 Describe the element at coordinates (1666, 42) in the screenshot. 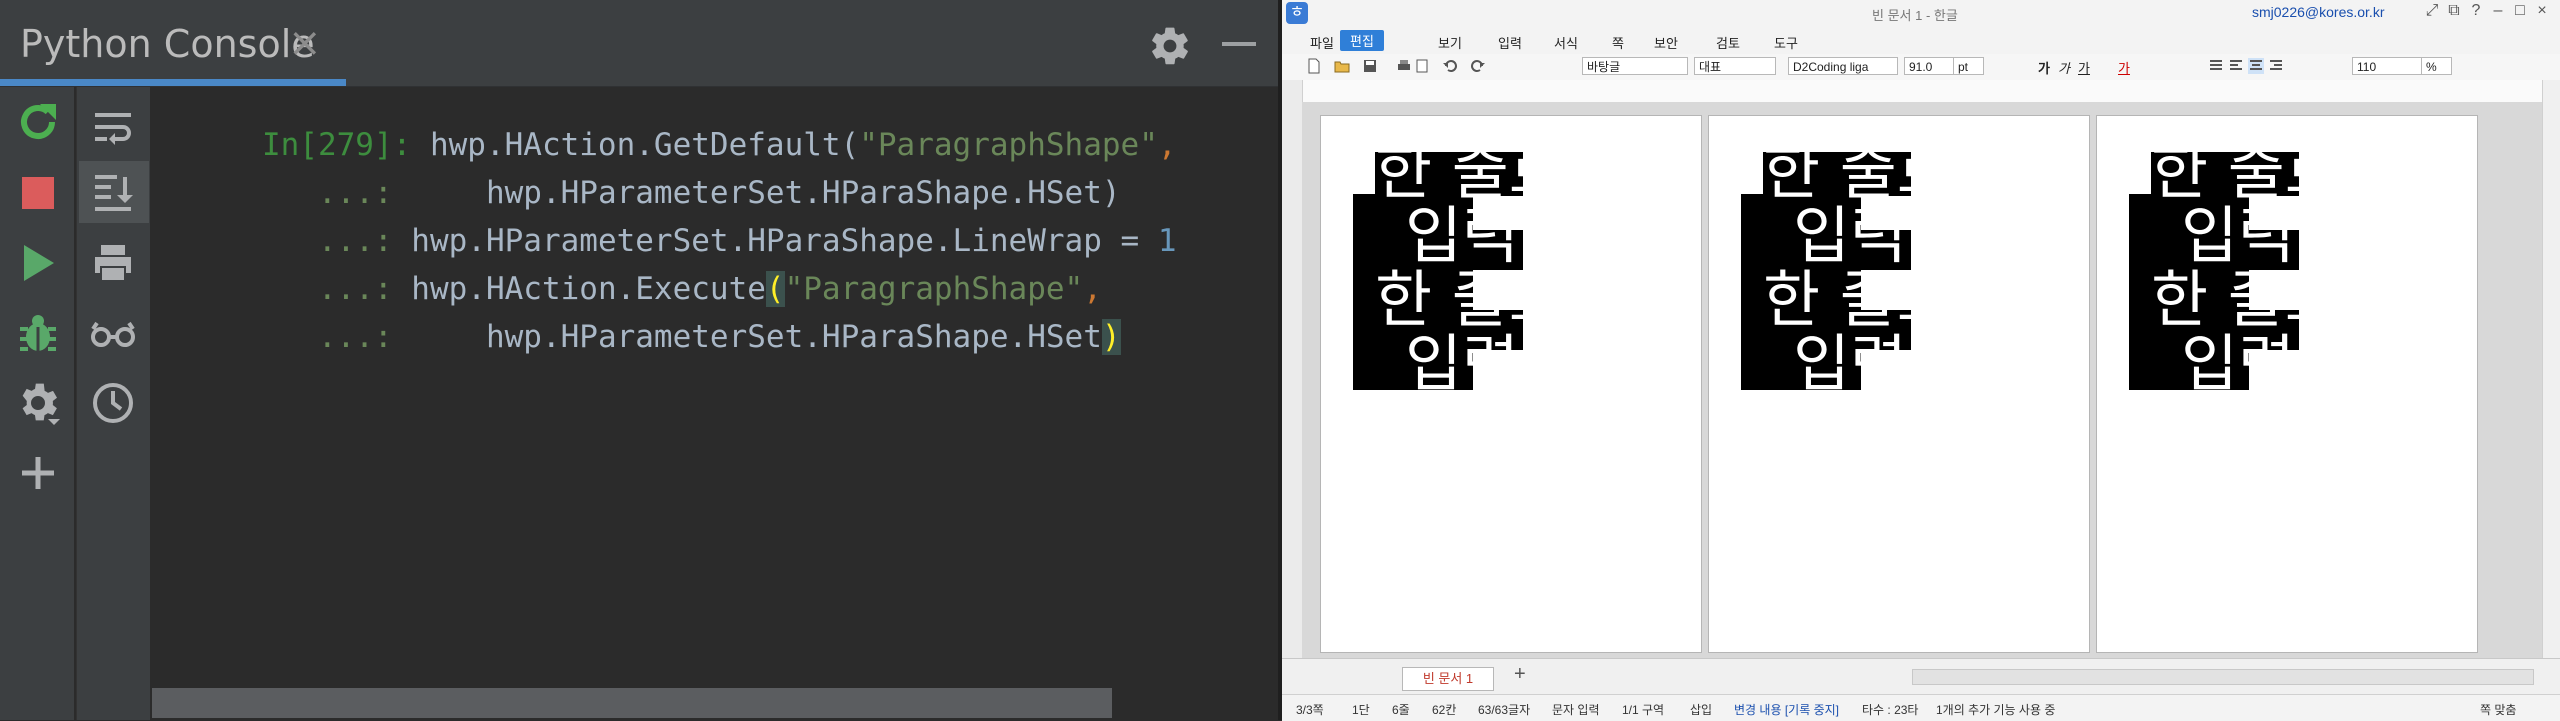

I see `menu-security: 보안` at that location.